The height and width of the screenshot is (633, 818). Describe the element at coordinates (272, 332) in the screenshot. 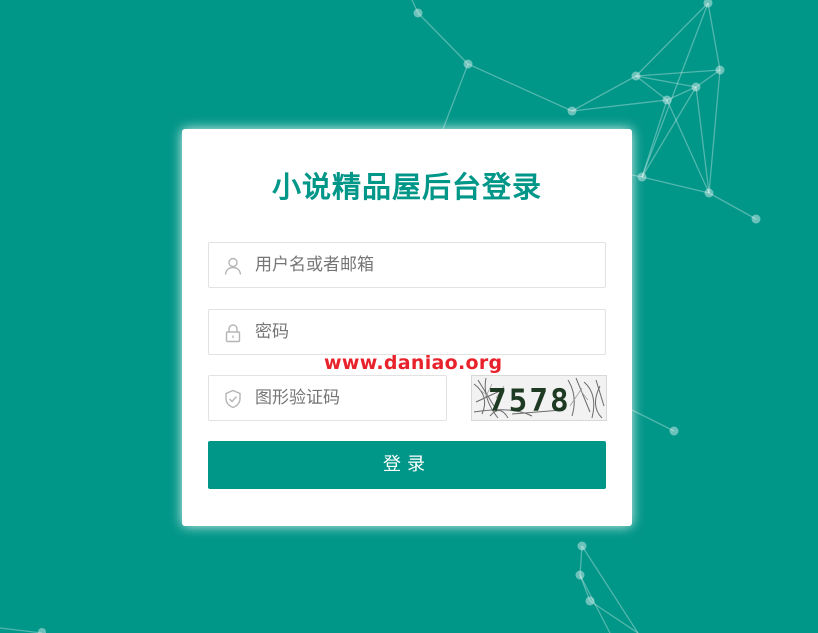

I see `password-placeholder: 密码` at that location.